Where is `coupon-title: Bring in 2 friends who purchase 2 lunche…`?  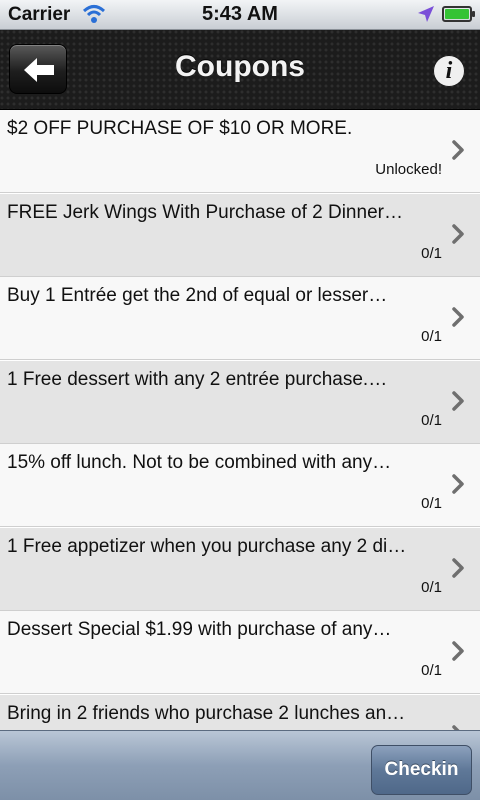 coupon-title: Bring in 2 friends who purchase 2 lunche… is located at coordinates (206, 713).